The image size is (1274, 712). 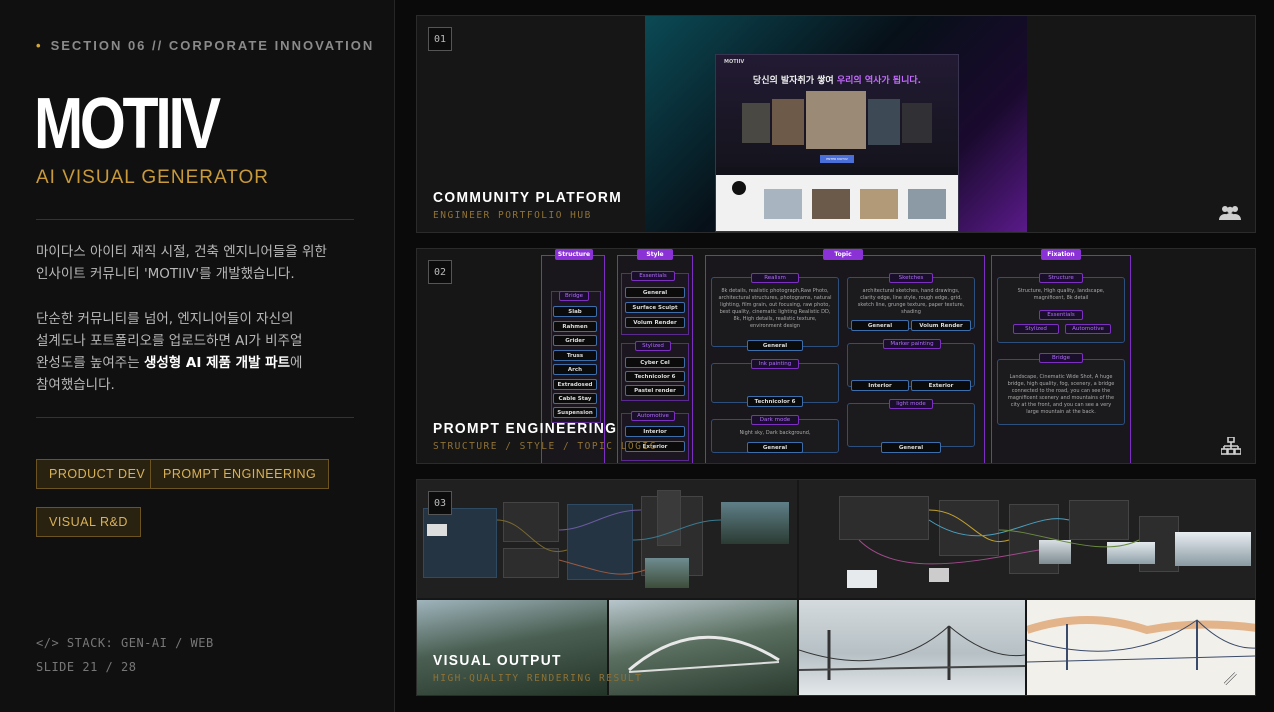 I want to click on panel-number: 01, so click(x=440, y=39).